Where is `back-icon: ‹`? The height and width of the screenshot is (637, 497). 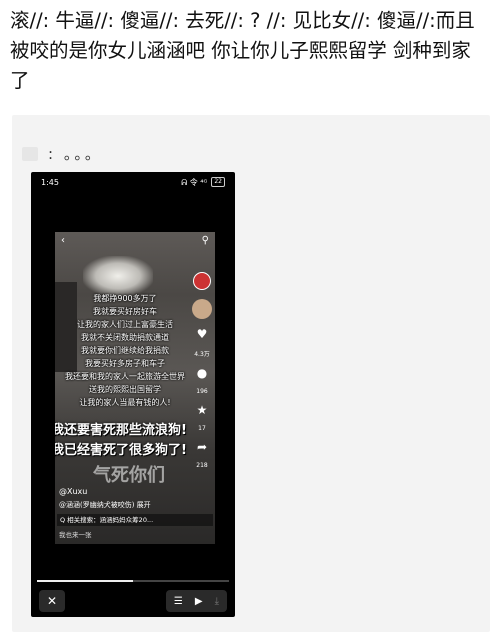 back-icon: ‹ is located at coordinates (63, 240).